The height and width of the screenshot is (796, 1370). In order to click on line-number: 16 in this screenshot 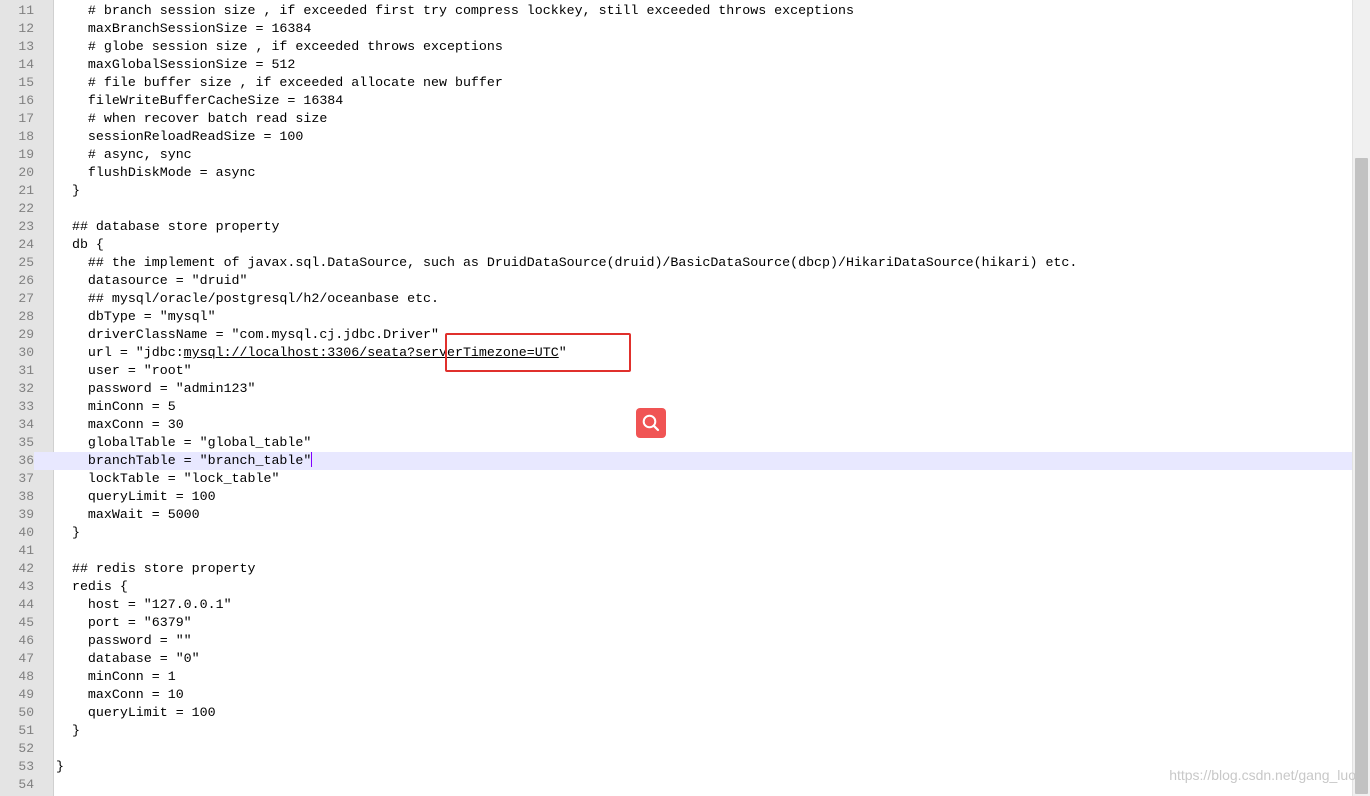, I will do `click(26, 100)`.